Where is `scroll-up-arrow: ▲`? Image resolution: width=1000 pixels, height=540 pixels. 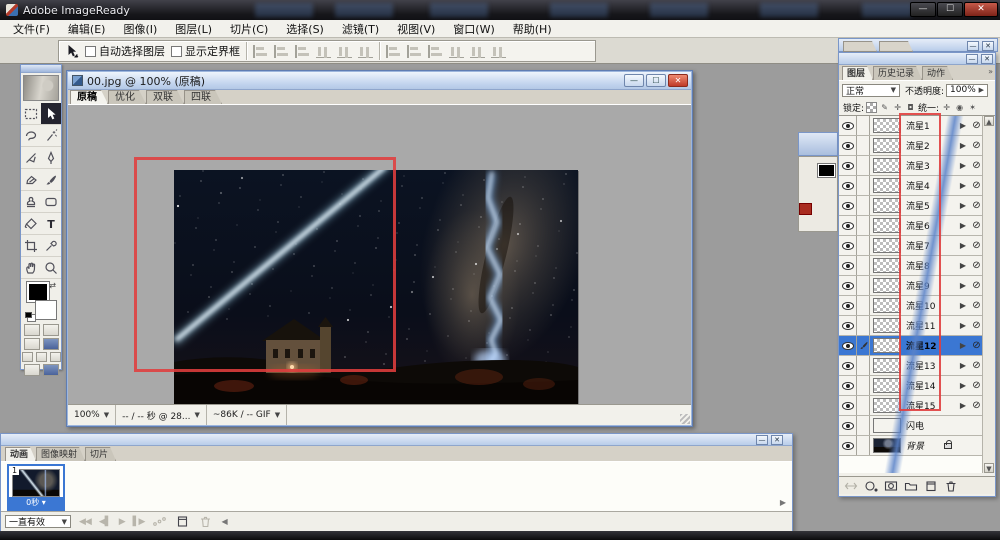 scroll-up-arrow: ▲ is located at coordinates (989, 121).